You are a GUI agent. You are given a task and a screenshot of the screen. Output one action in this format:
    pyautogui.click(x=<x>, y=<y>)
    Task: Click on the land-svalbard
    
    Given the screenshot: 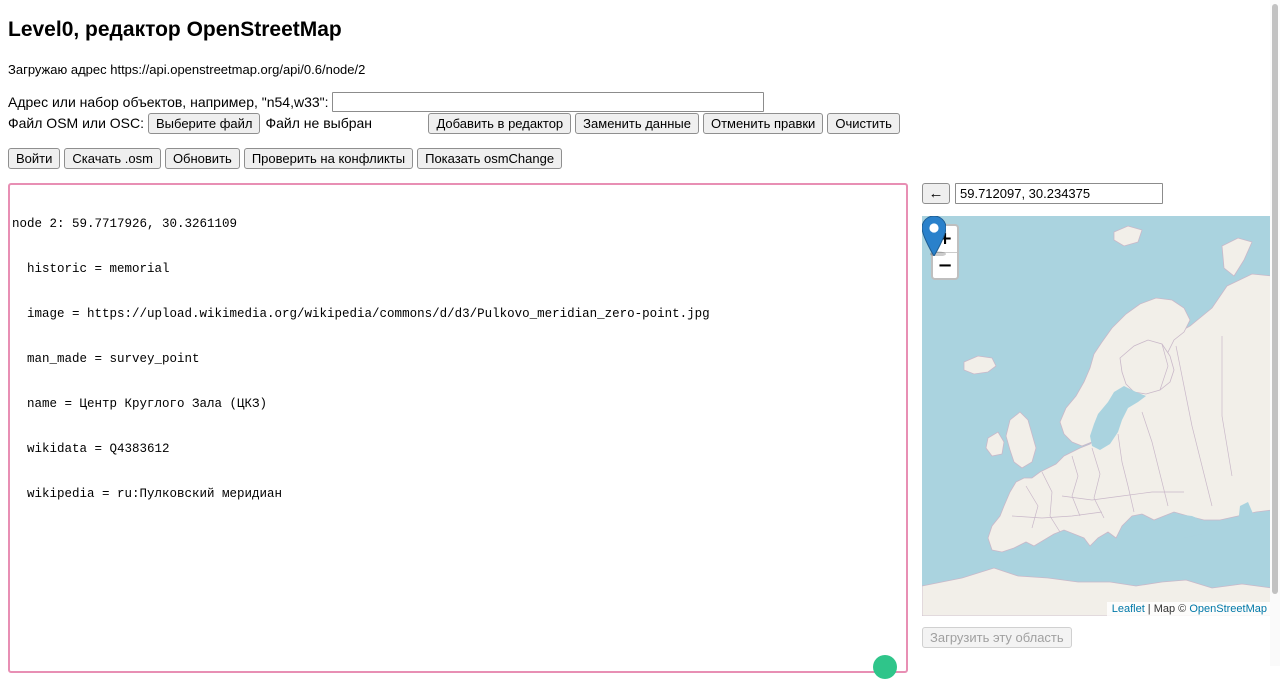 What is the action you would take?
    pyautogui.click(x=1128, y=236)
    